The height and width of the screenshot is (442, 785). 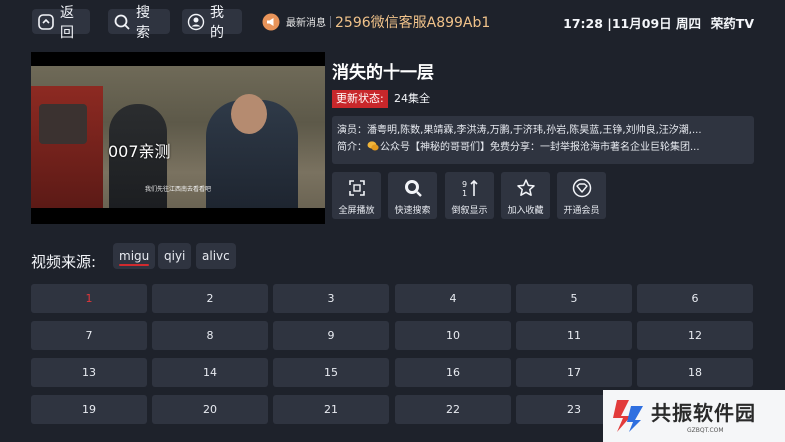 What do you see at coordinates (217, 22) in the screenshot?
I see `mine-label: 我的` at bounding box center [217, 22].